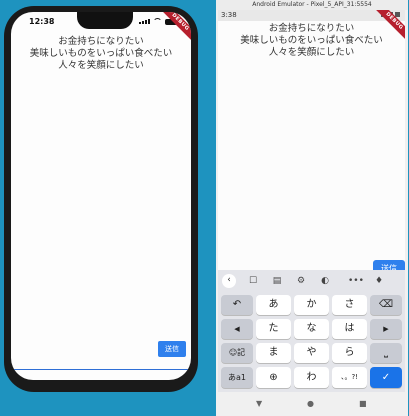 This screenshot has height=416, width=409. What do you see at coordinates (356, 281) in the screenshot?
I see `more-icon: •••` at bounding box center [356, 281].